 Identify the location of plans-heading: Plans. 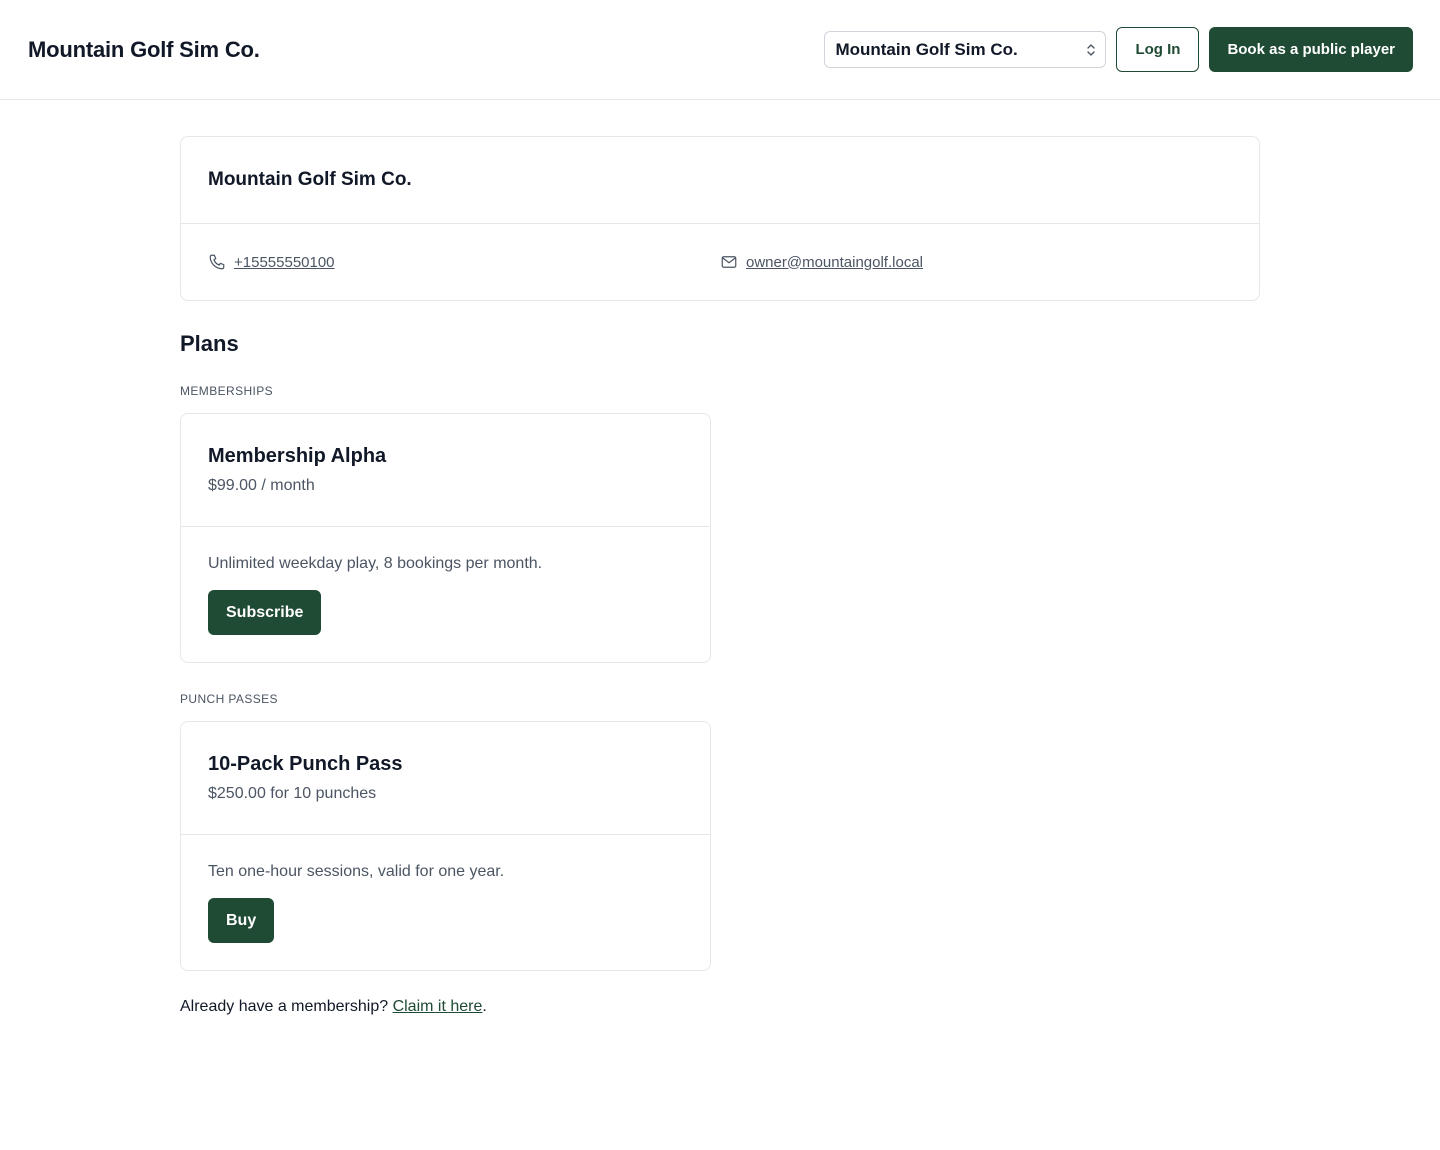
(209, 343).